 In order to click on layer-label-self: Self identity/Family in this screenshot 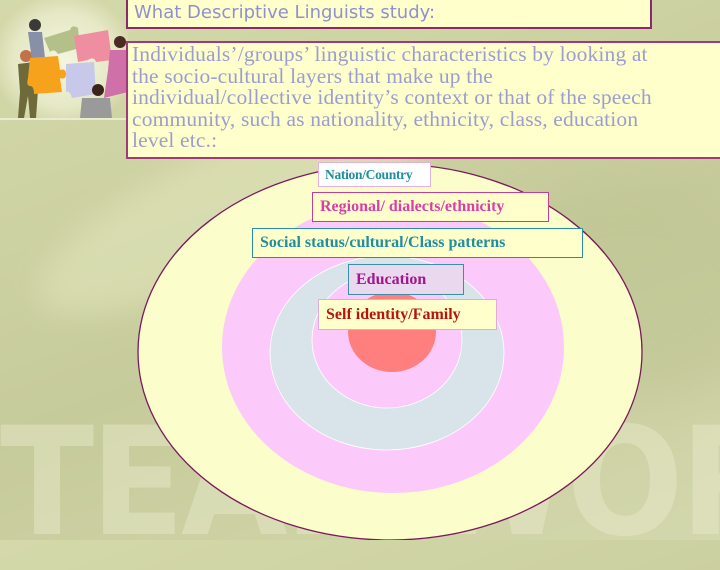, I will do `click(407, 314)`.